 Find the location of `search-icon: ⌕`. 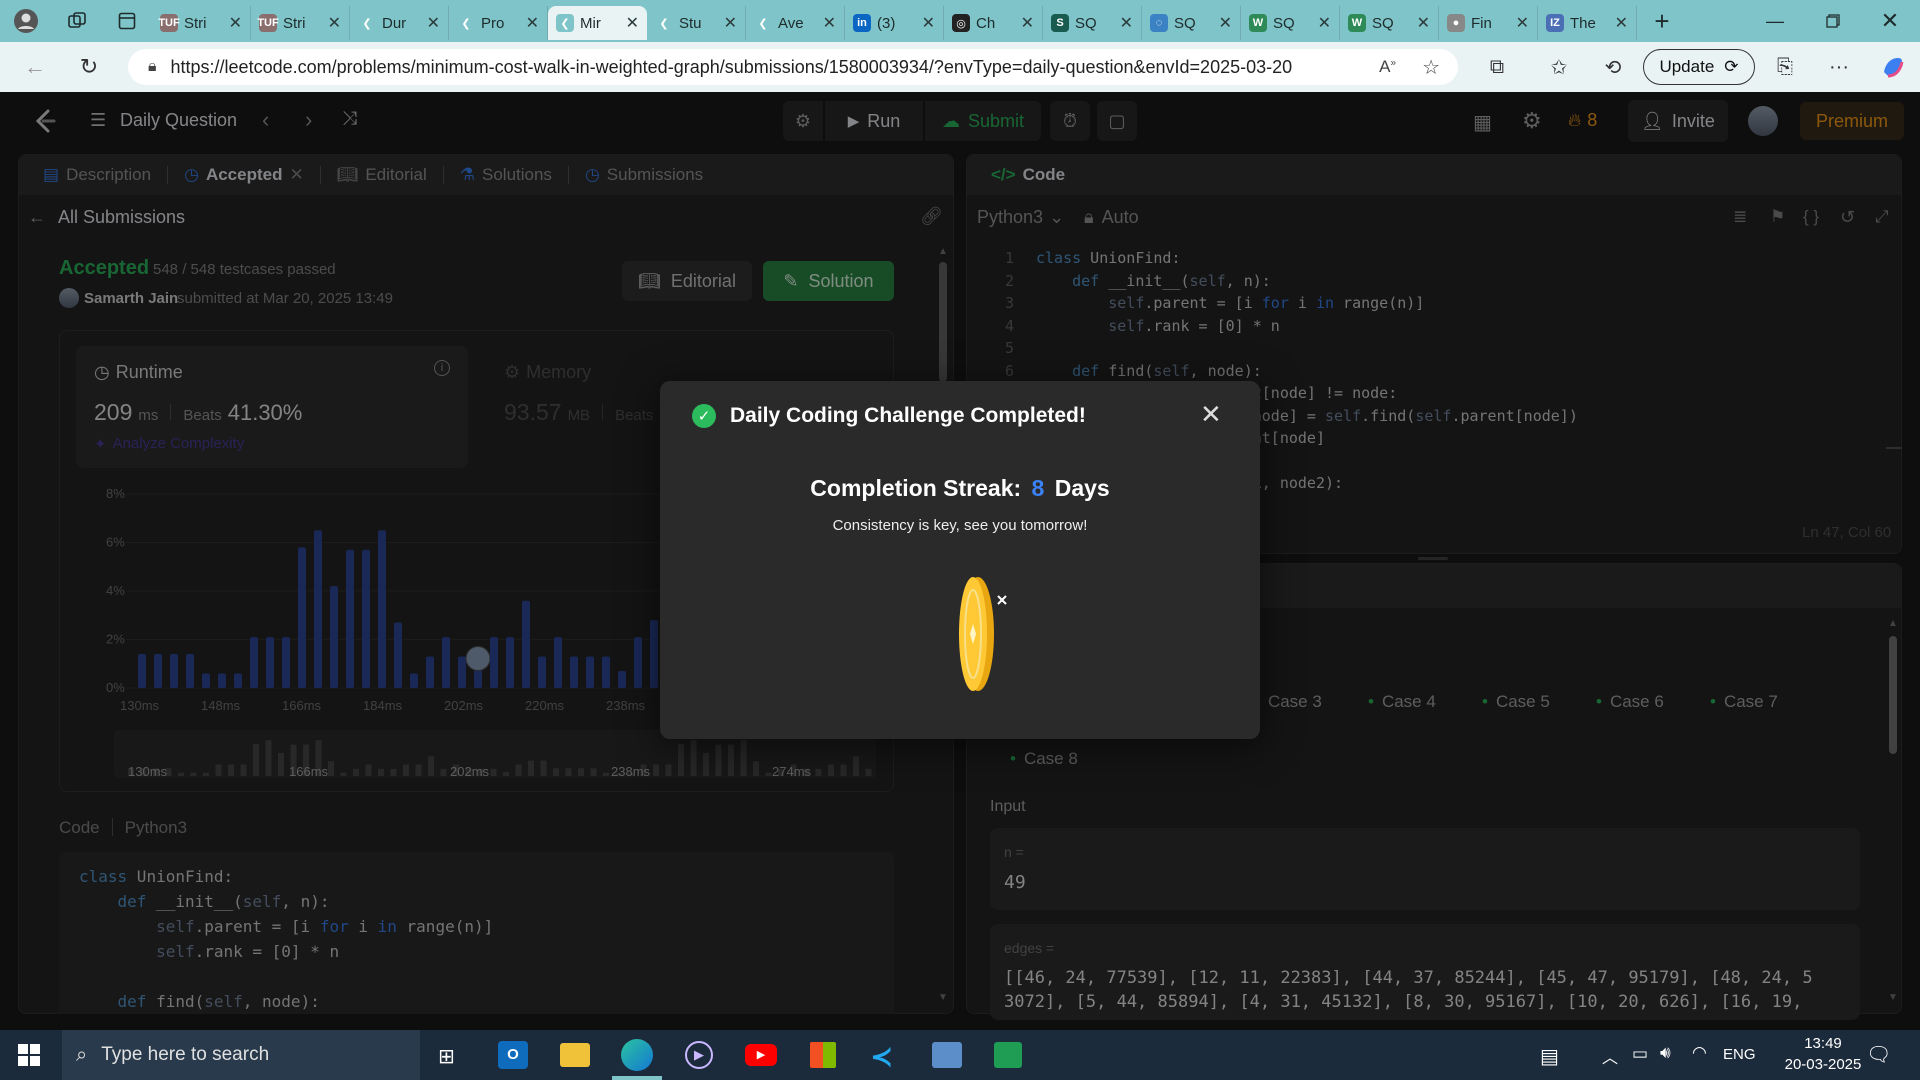

search-icon: ⌕ is located at coordinates (82, 1054).